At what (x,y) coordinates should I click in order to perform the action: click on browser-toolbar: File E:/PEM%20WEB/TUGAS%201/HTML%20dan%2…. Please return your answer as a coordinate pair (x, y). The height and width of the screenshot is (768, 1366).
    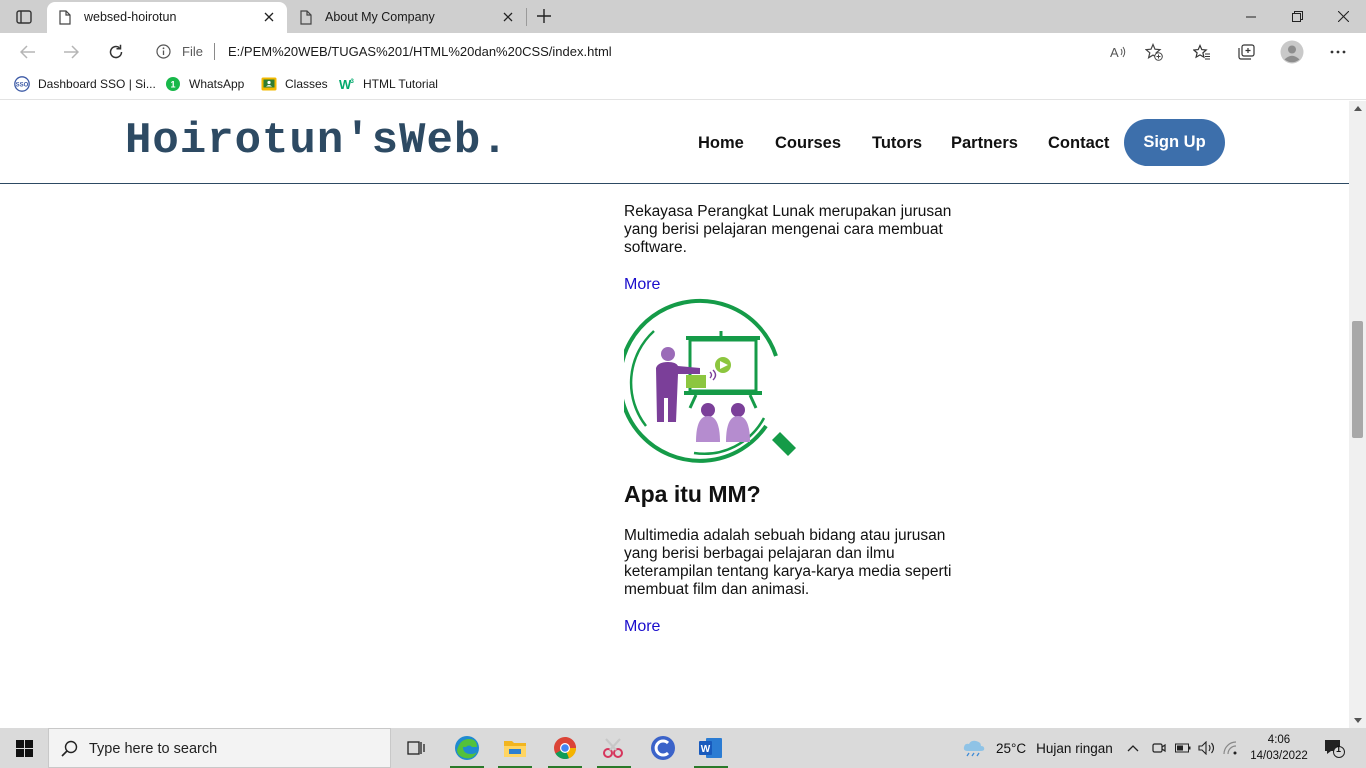
    Looking at the image, I should click on (683, 51).